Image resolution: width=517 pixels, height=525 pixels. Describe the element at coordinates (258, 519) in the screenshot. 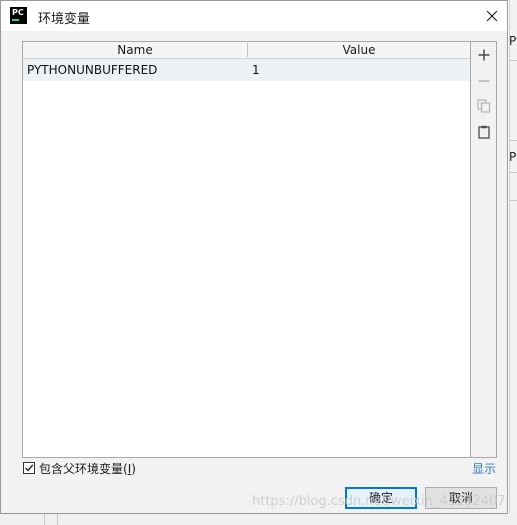

I see `background-strip` at that location.